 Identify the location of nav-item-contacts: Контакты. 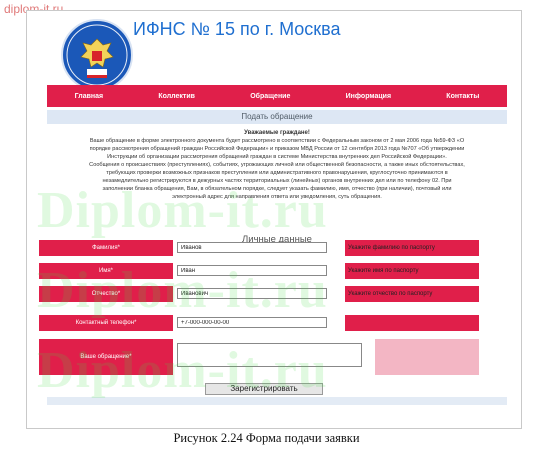
(462, 96).